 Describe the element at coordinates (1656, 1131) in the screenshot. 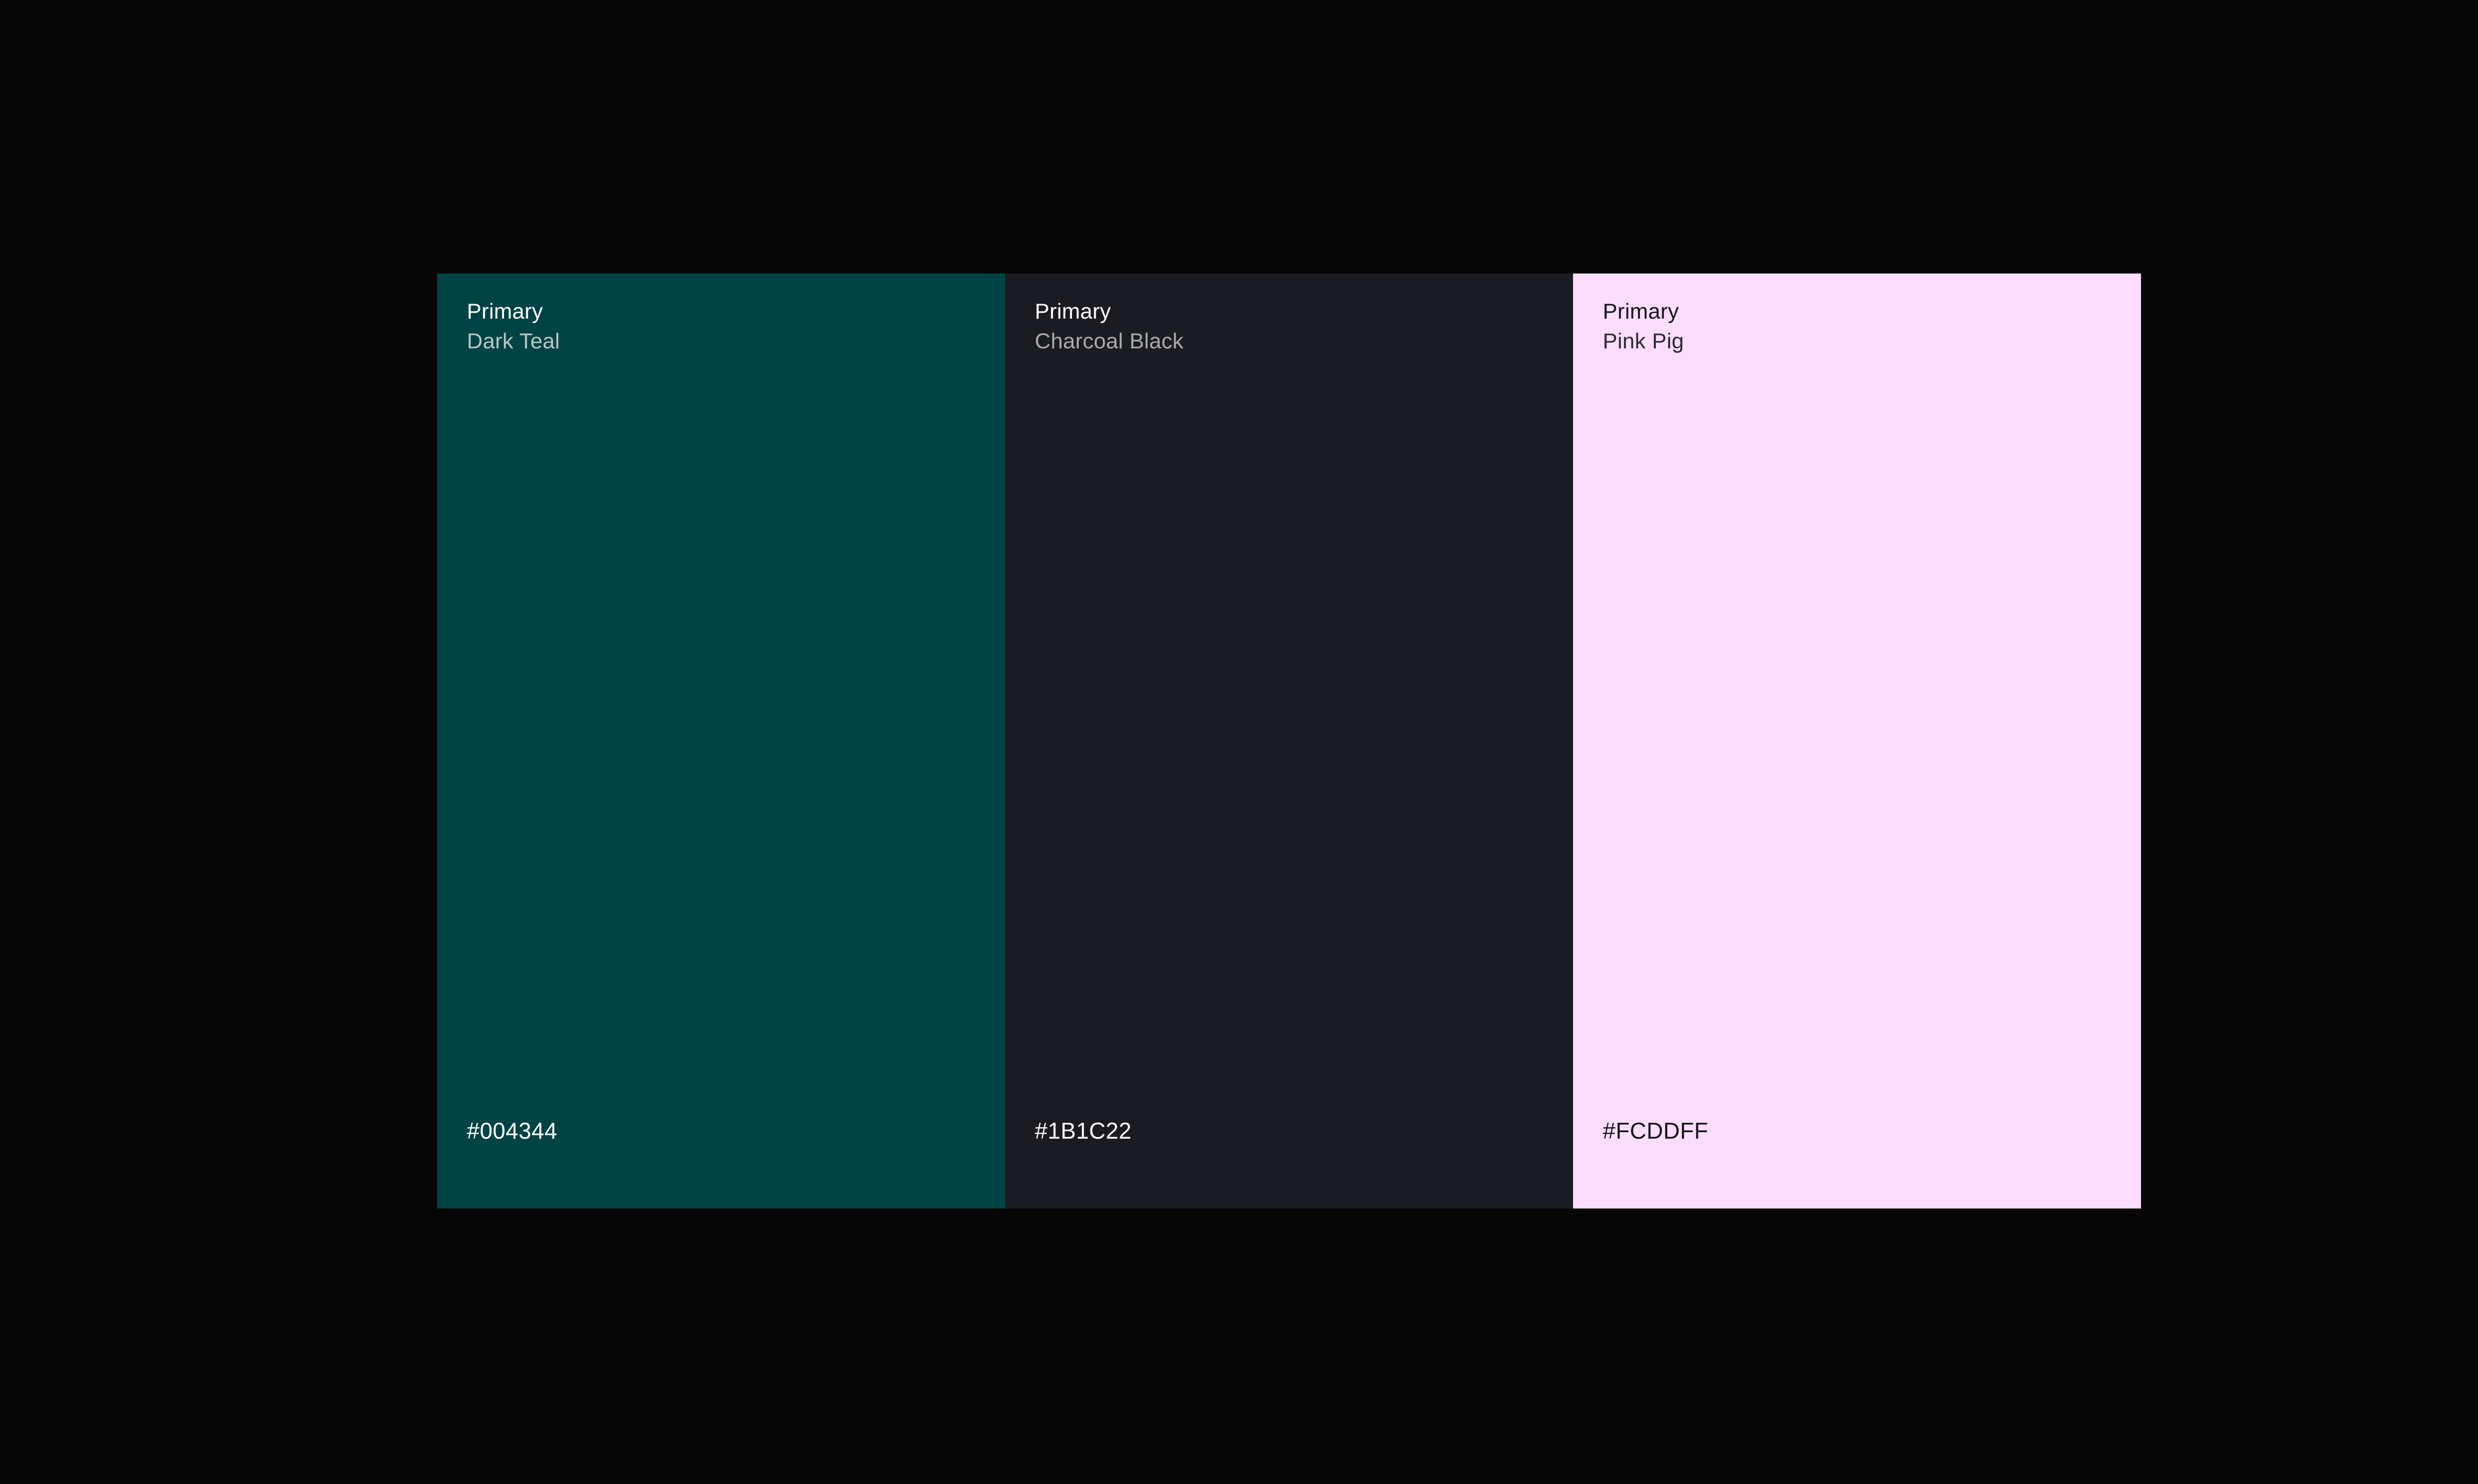

I see `swatch-hex-code: #FCDDFF` at that location.